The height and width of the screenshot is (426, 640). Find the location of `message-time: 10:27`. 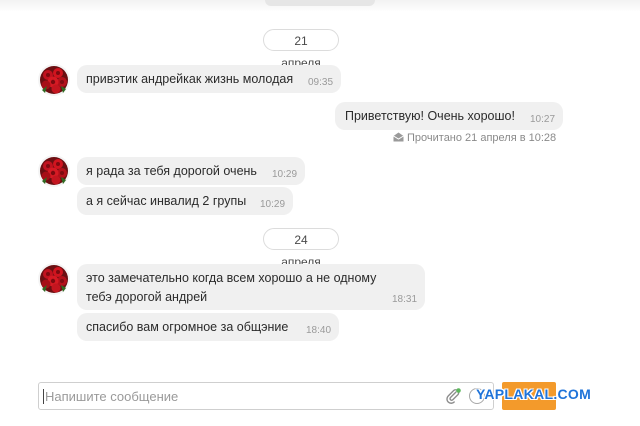

message-time: 10:27 is located at coordinates (543, 119).